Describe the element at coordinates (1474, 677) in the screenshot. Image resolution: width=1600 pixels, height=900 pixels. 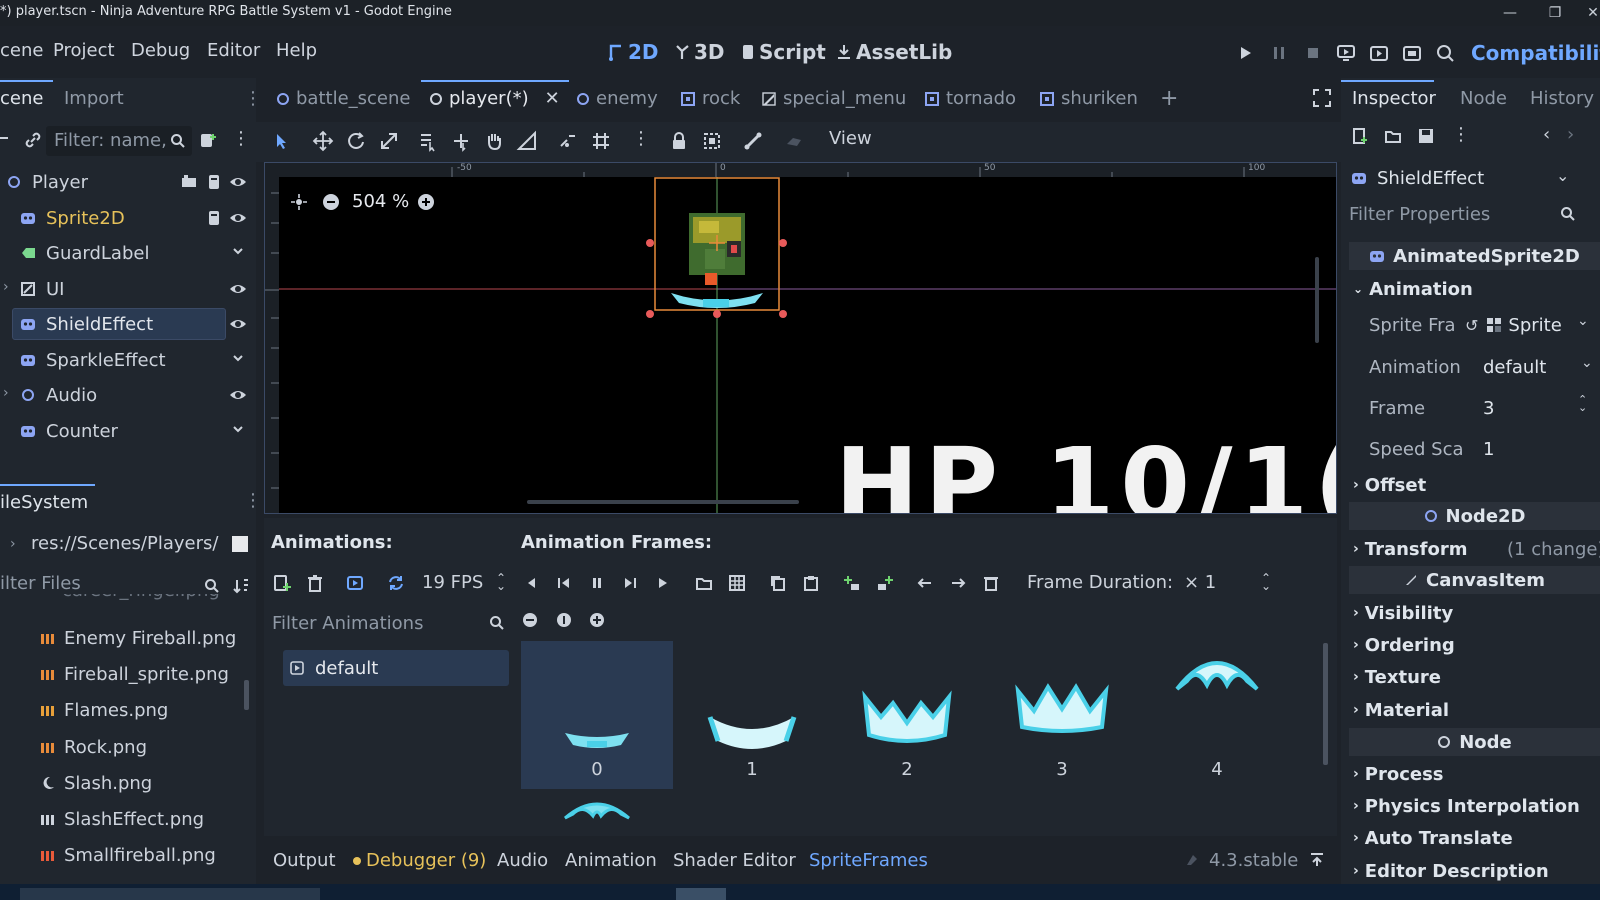
I see `inspector-group: › Texture` at that location.